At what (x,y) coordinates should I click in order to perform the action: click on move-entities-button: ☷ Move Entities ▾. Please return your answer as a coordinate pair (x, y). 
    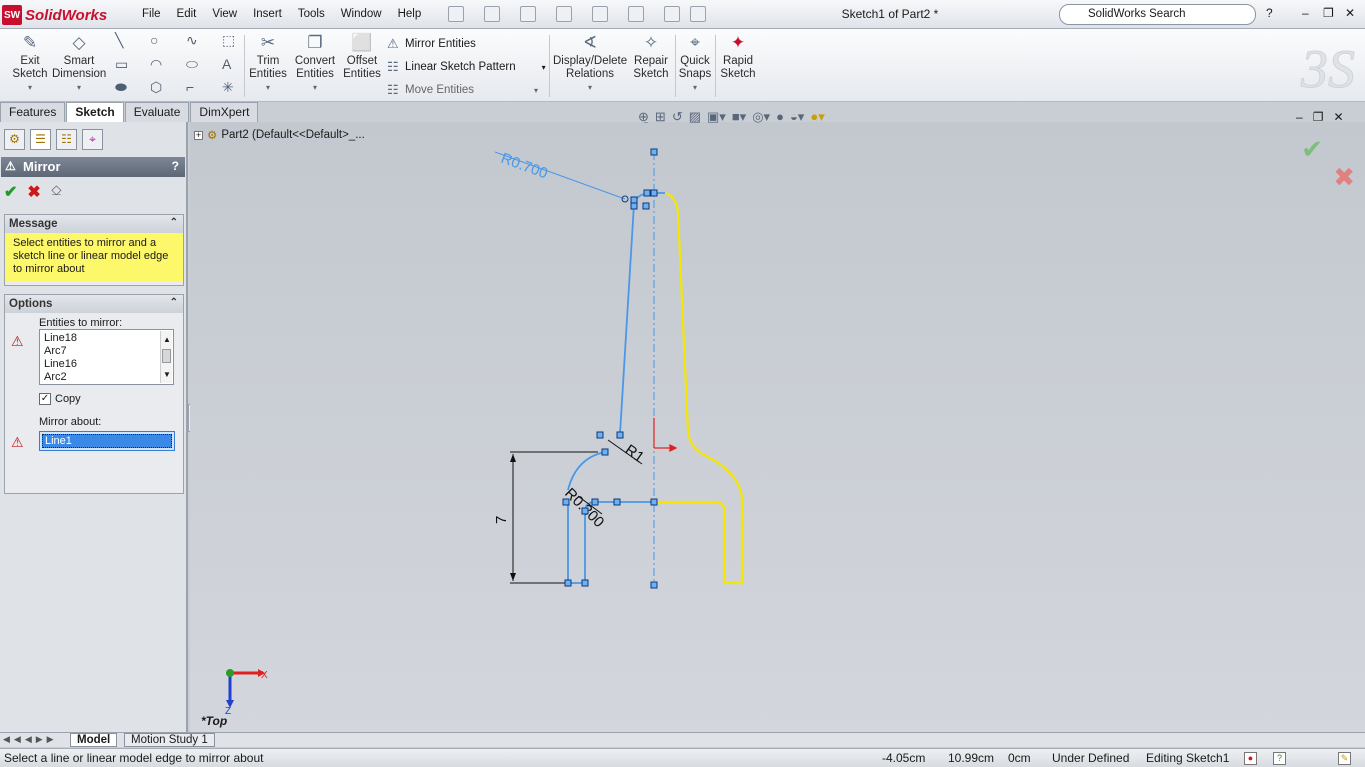
    Looking at the image, I should click on (462, 90).